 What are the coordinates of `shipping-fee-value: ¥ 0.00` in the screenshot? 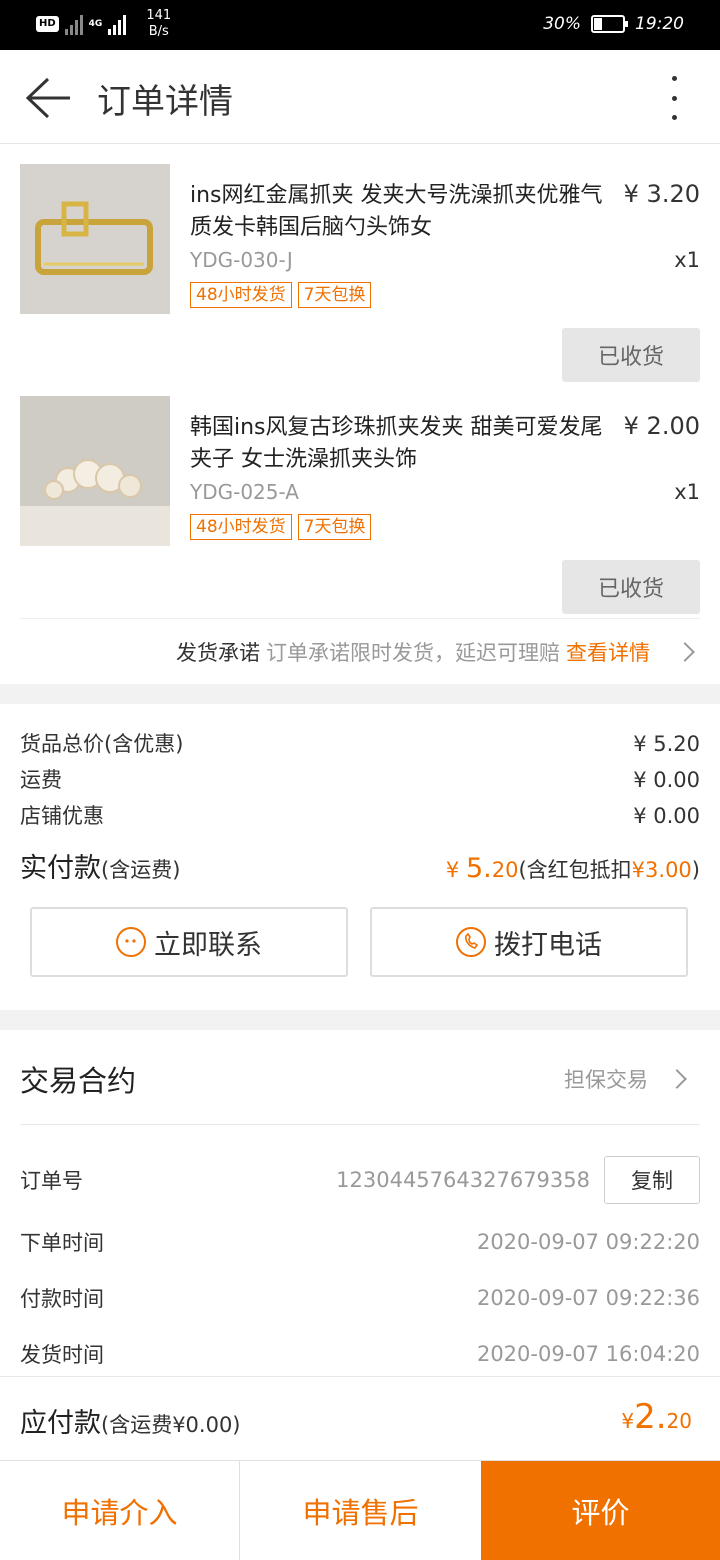 It's located at (666, 780).